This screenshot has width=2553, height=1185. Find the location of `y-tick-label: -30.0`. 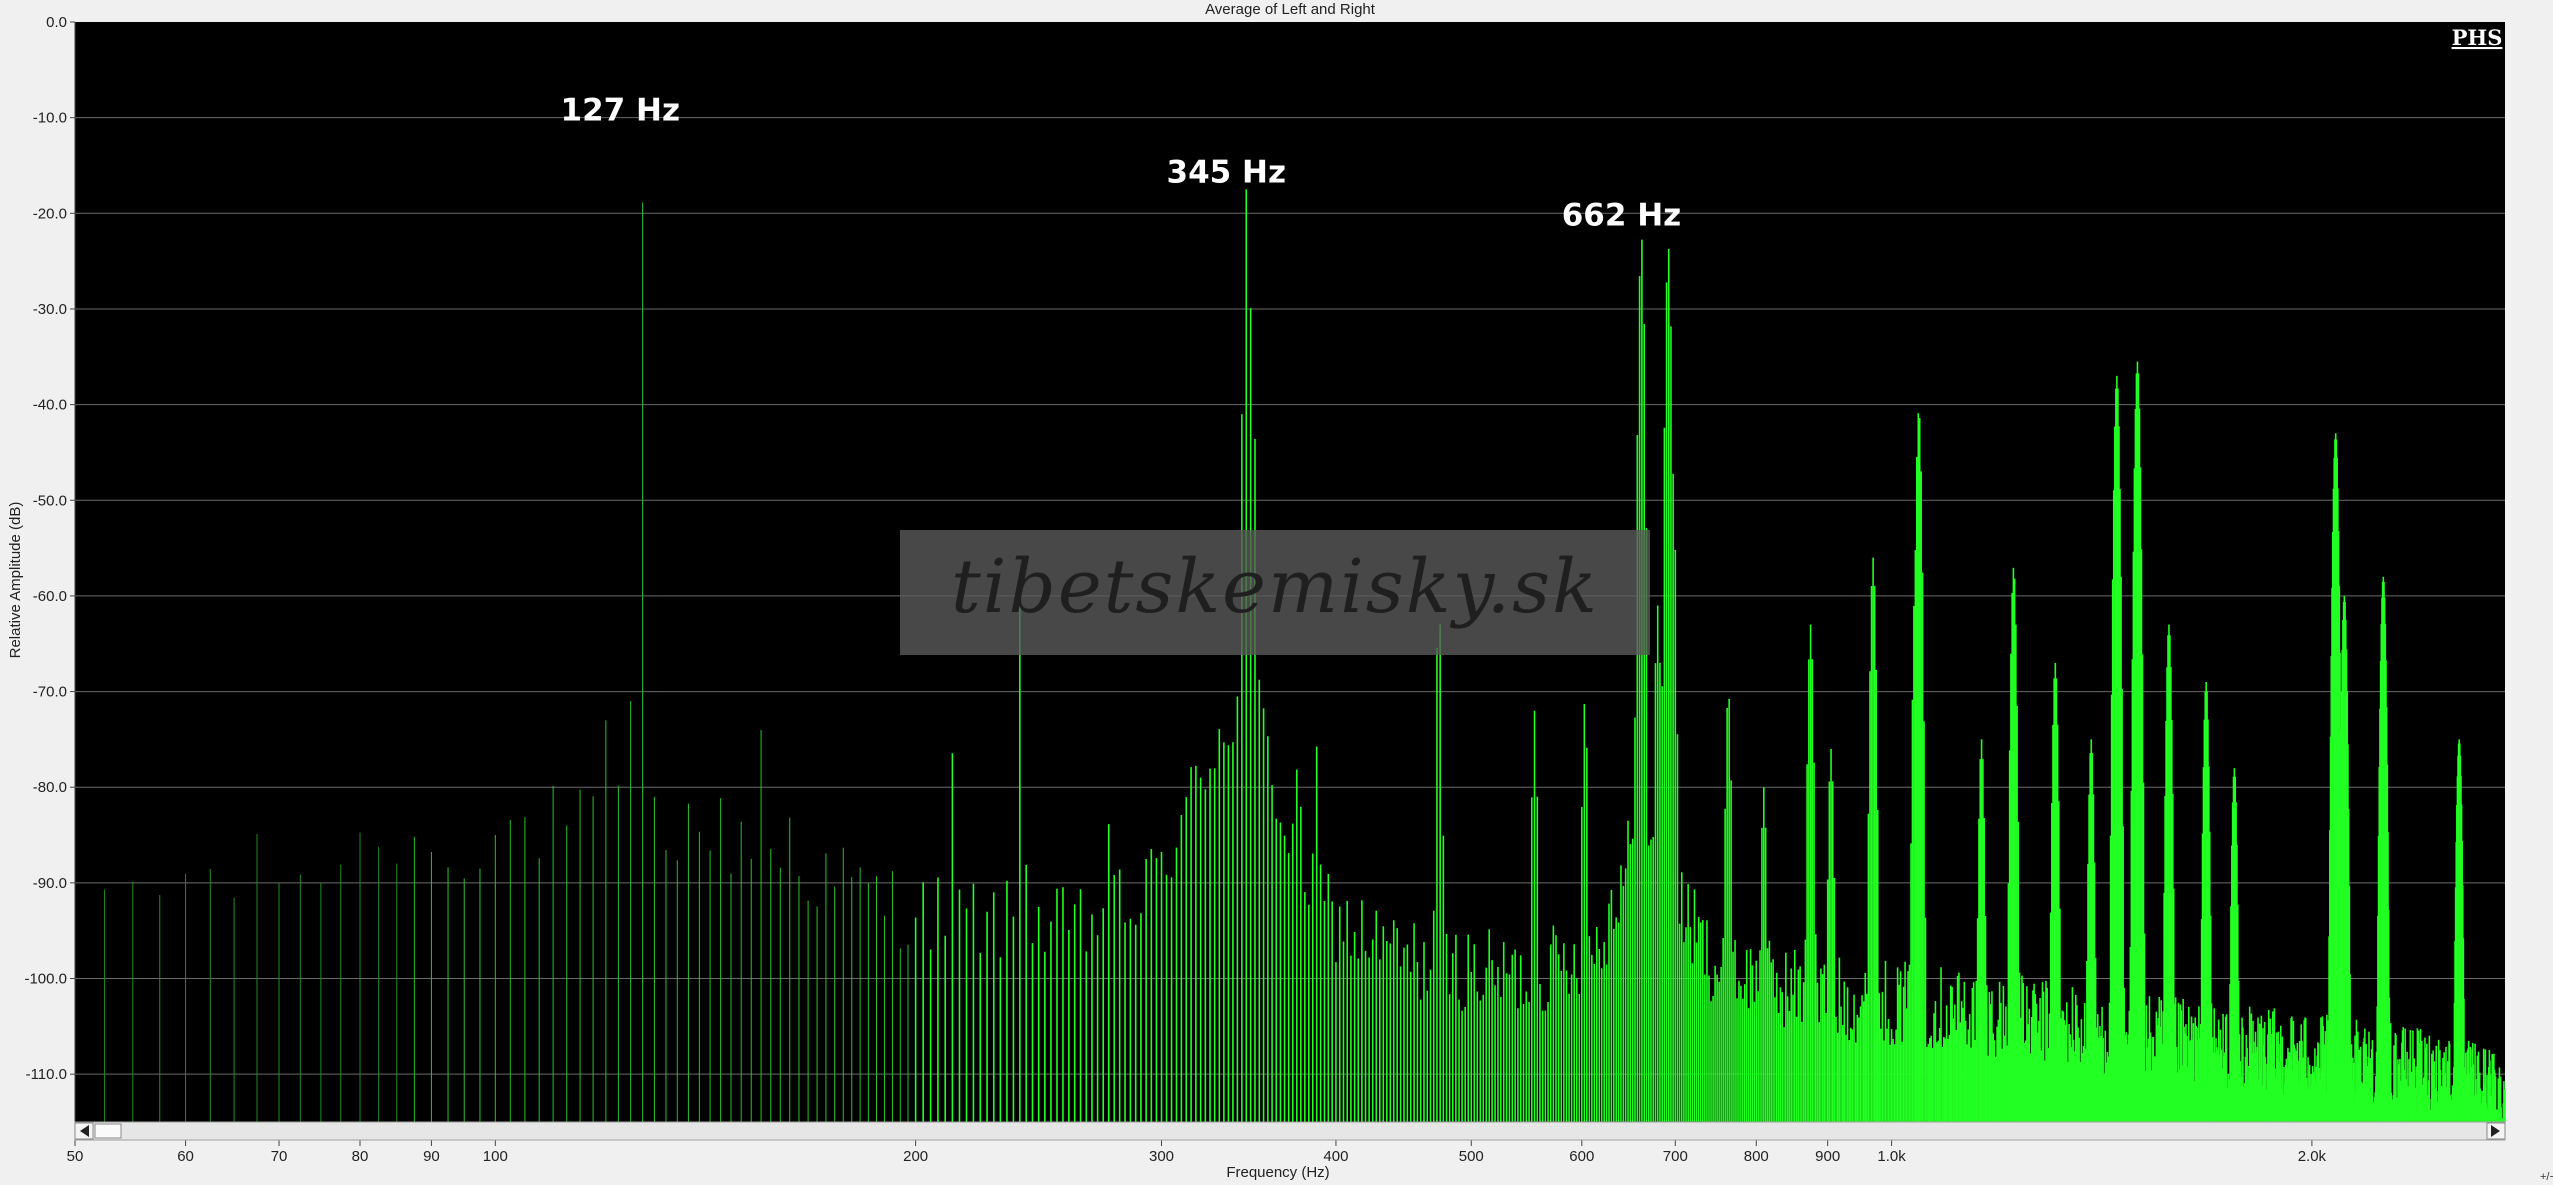

y-tick-label: -30.0 is located at coordinates (50, 309).